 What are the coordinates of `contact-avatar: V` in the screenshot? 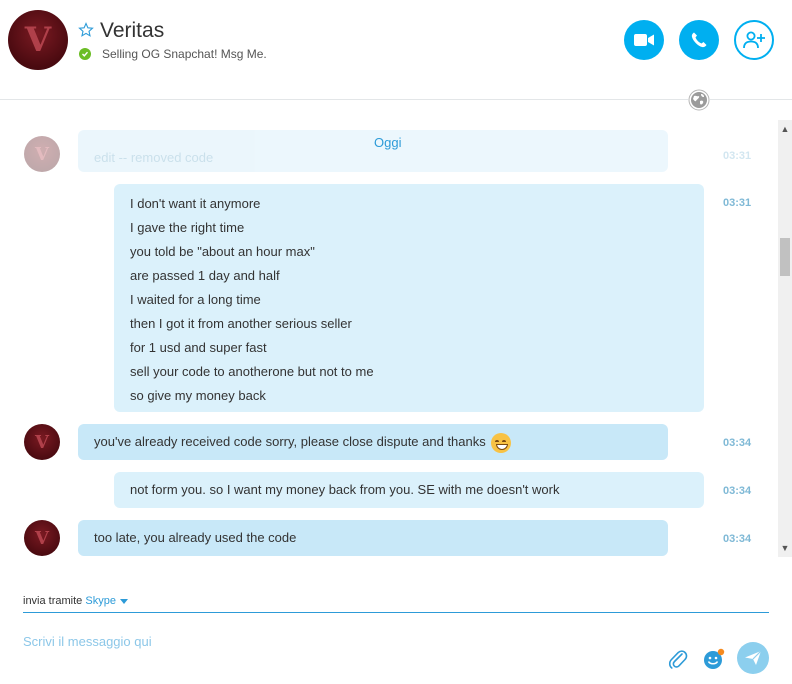 It's located at (38, 40).